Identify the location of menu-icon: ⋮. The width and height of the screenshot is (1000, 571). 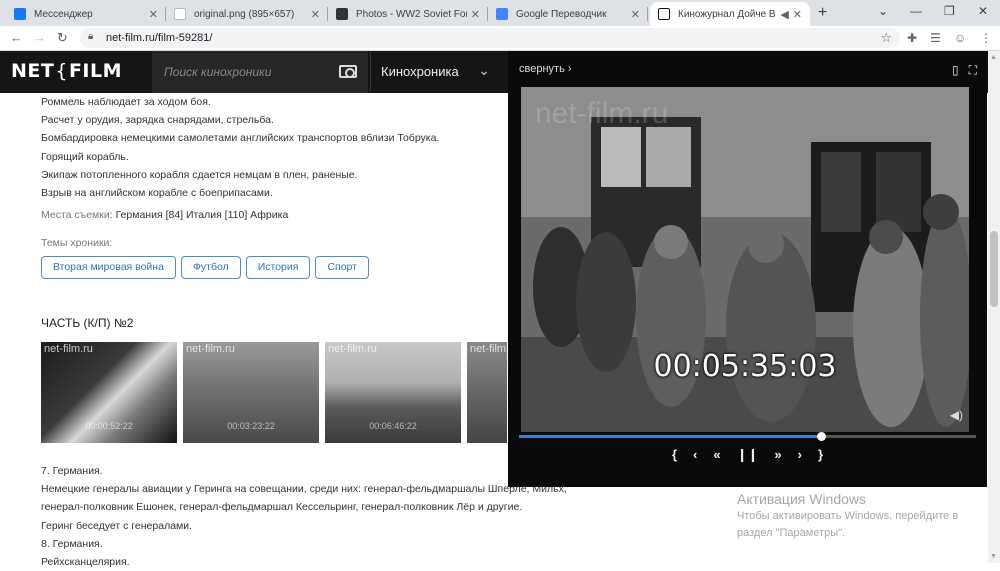
(986, 38).